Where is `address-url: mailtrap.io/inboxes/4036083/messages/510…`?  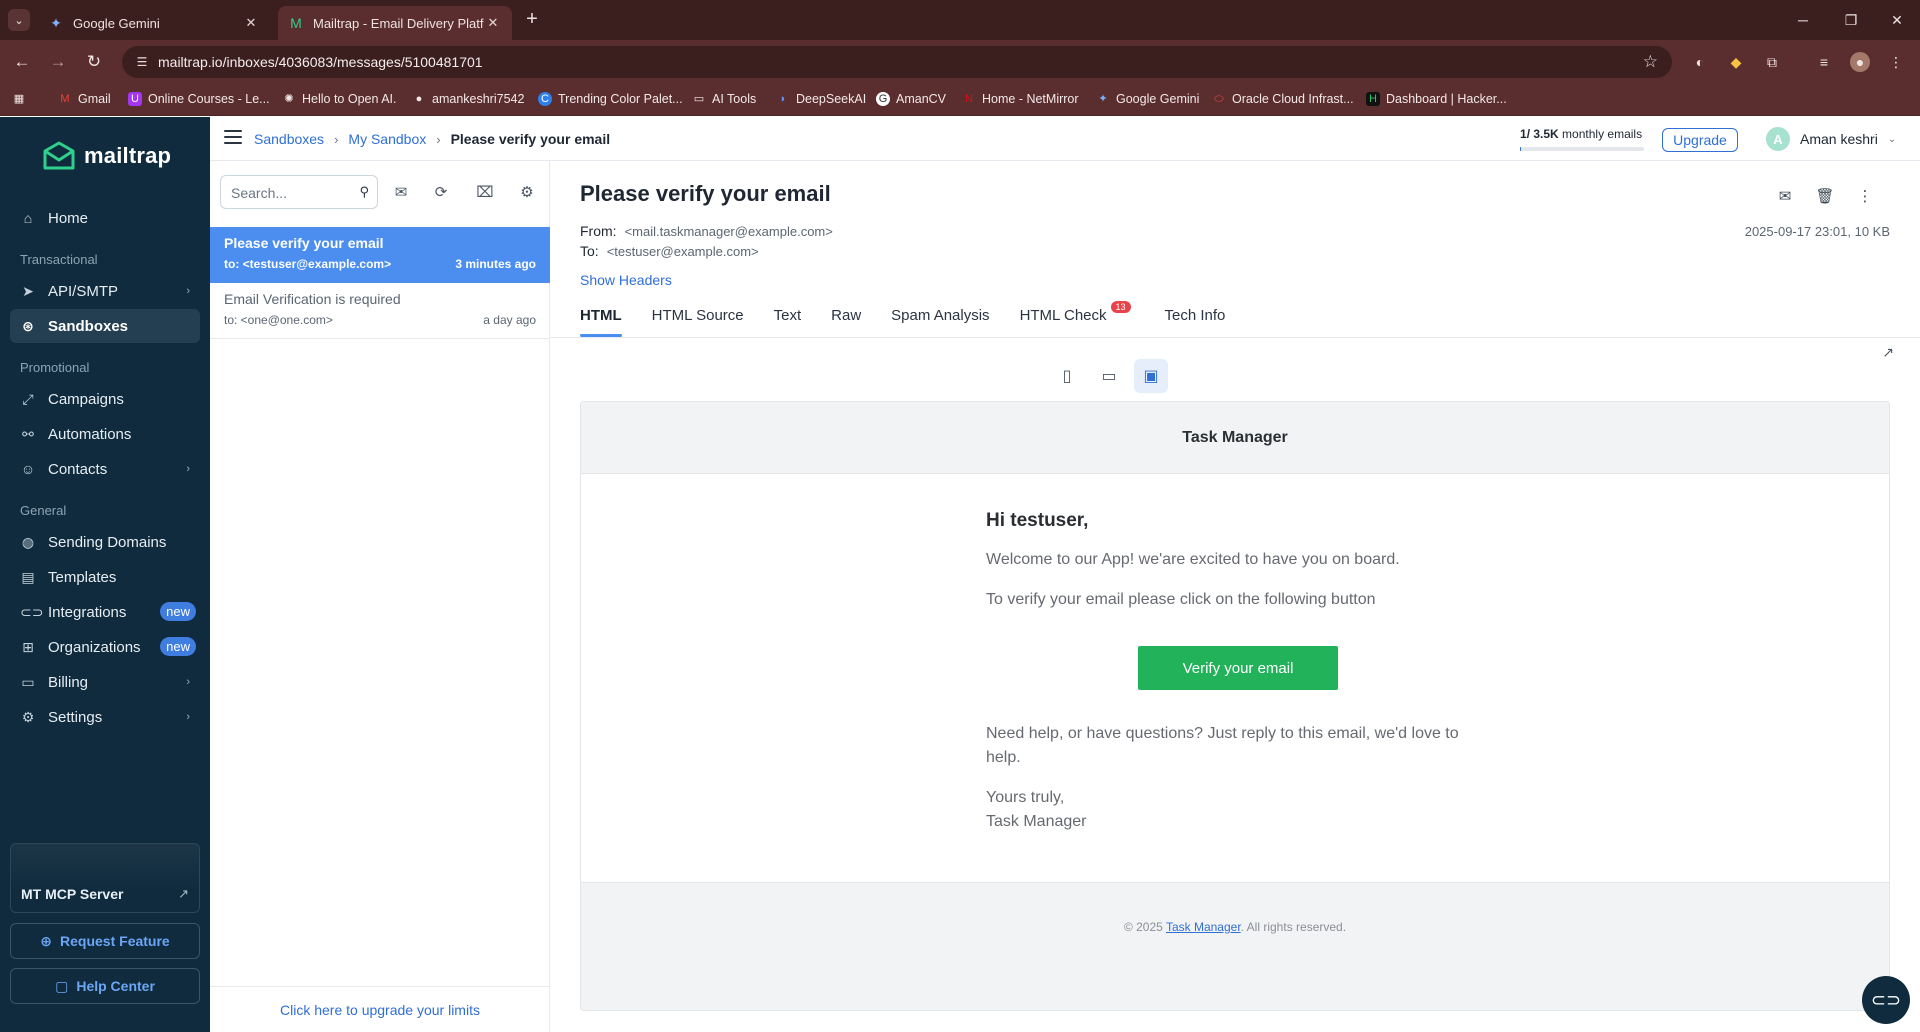 address-url: mailtrap.io/inboxes/4036083/messages/510… is located at coordinates (320, 62).